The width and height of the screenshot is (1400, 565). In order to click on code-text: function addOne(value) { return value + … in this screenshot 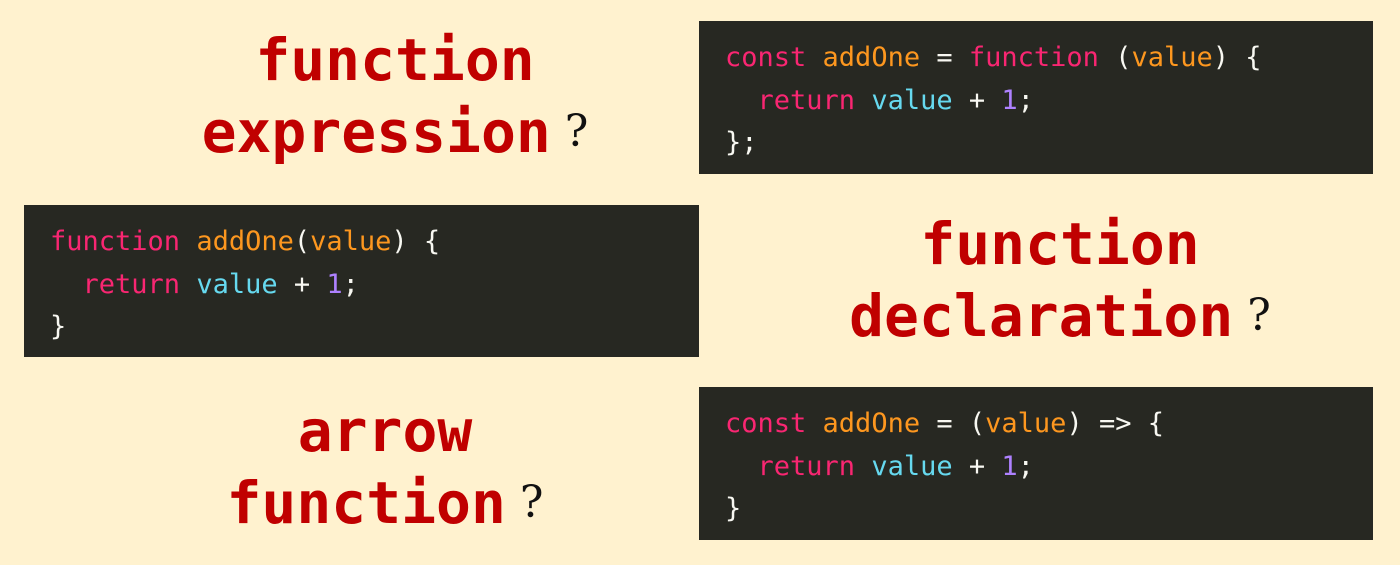, I will do `click(374, 285)`.